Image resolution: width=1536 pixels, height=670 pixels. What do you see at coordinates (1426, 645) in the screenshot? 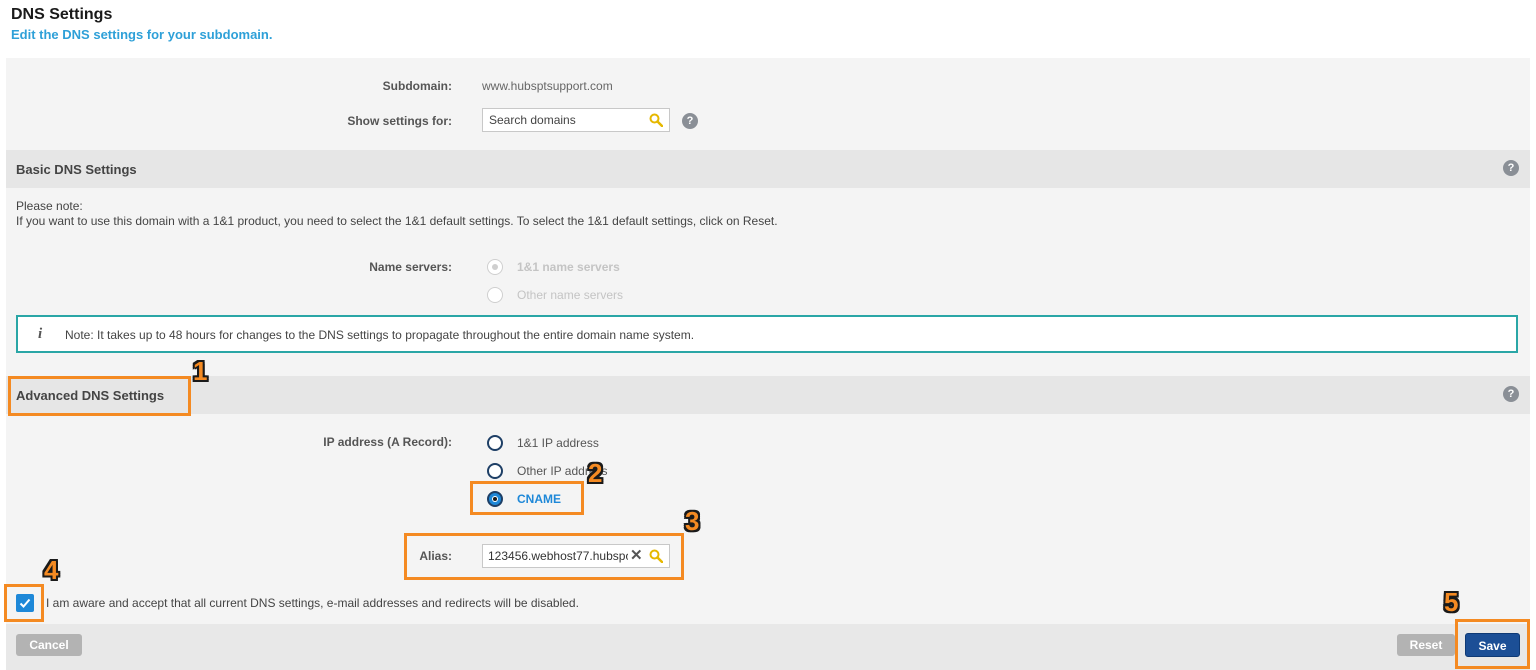
I see `reset-button: Reset` at bounding box center [1426, 645].